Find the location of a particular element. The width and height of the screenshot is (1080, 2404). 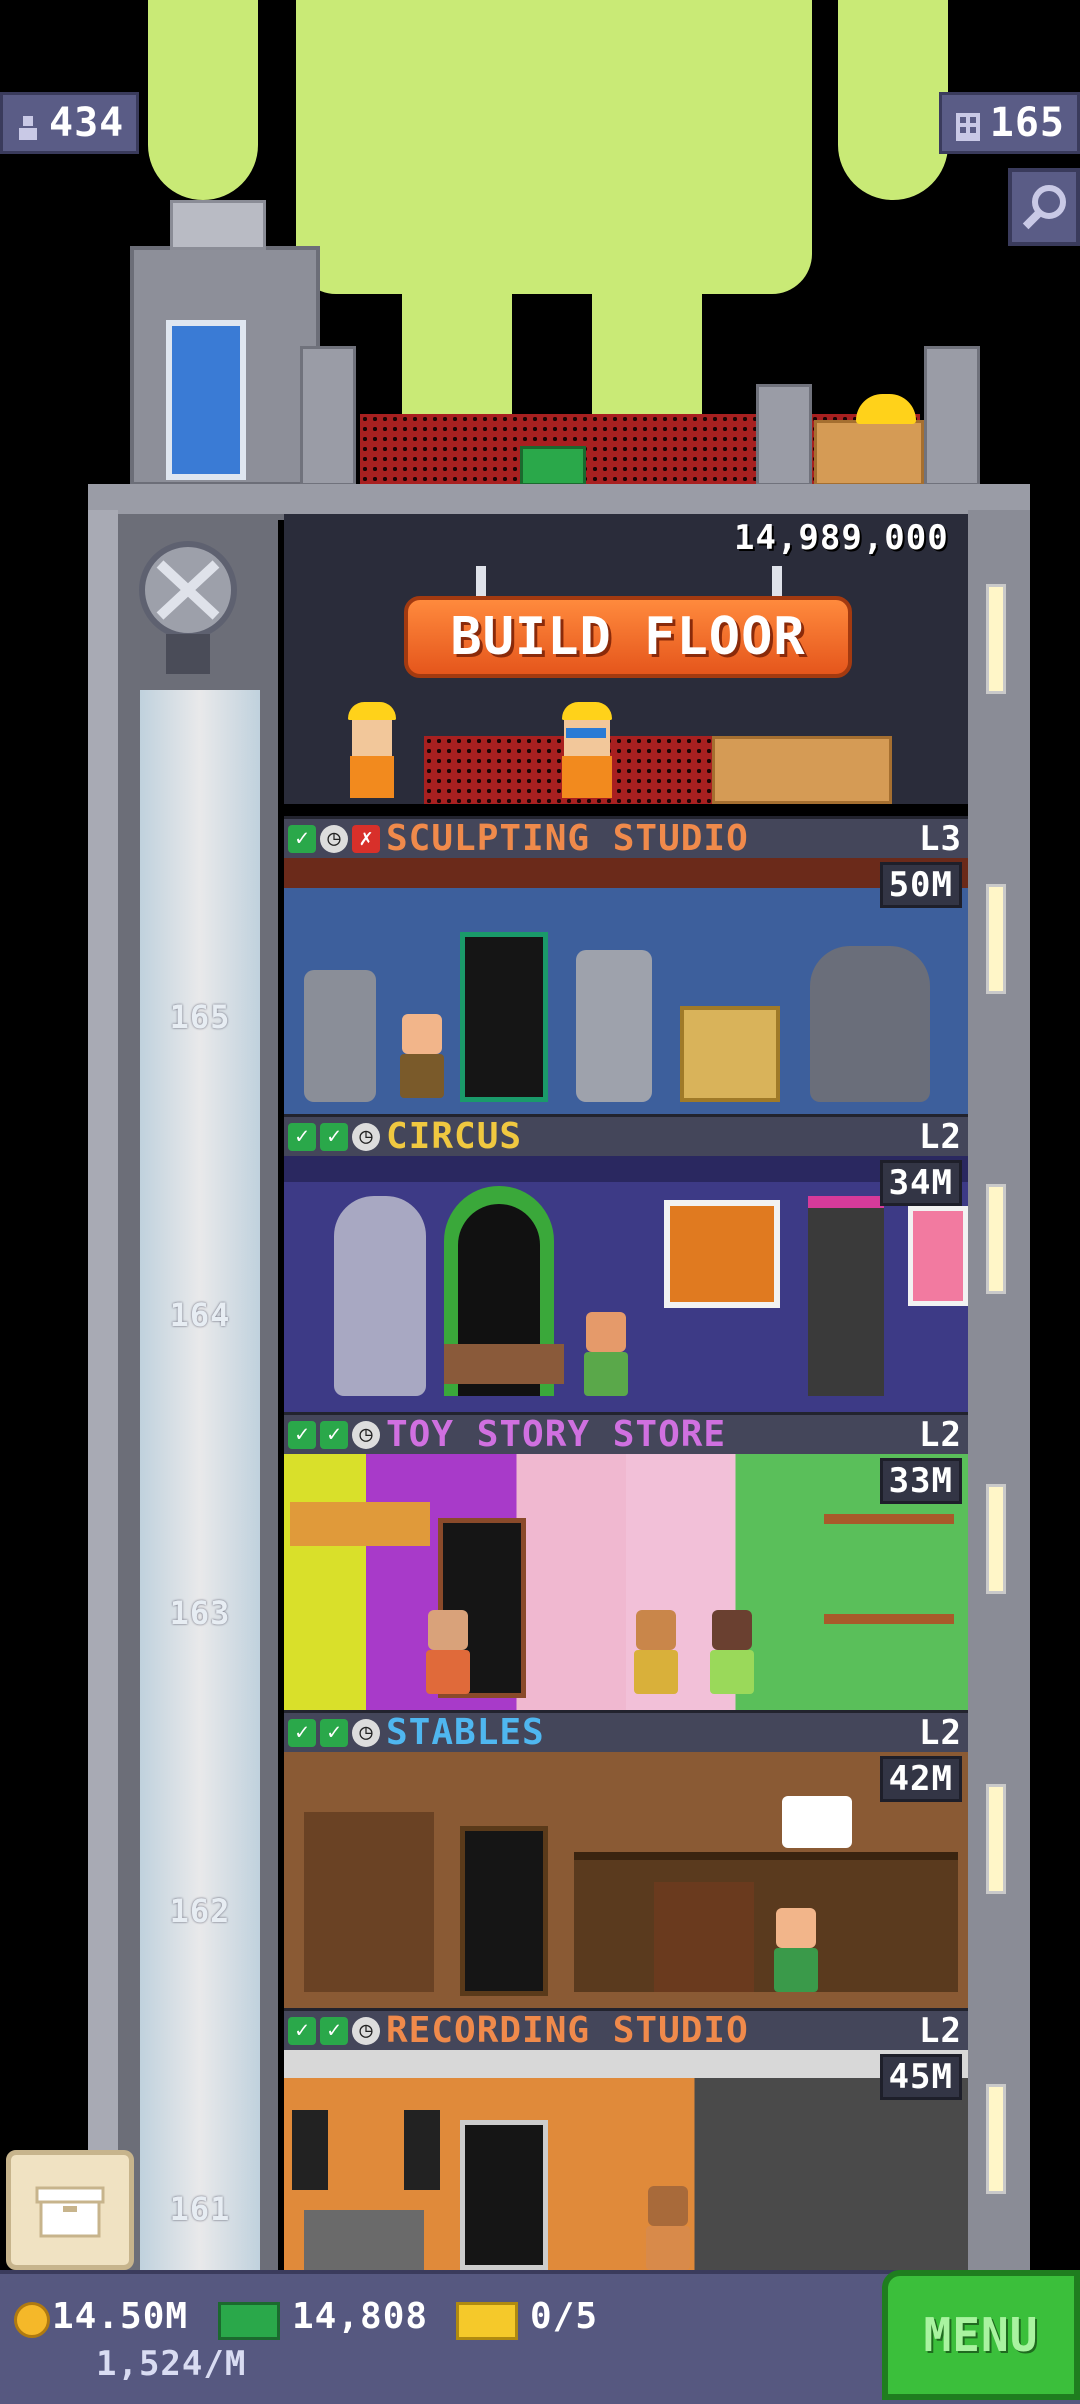

arcade-machine is located at coordinates (846, 1296).